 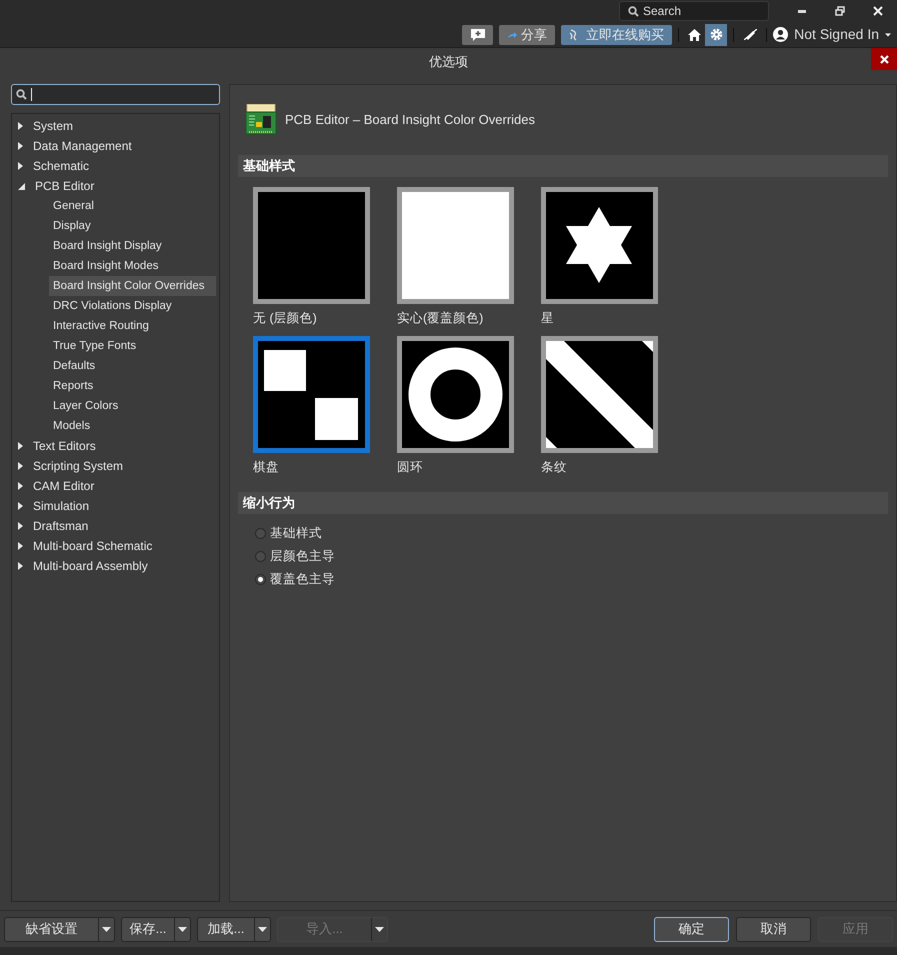 What do you see at coordinates (694, 34) in the screenshot?
I see `home-icon` at bounding box center [694, 34].